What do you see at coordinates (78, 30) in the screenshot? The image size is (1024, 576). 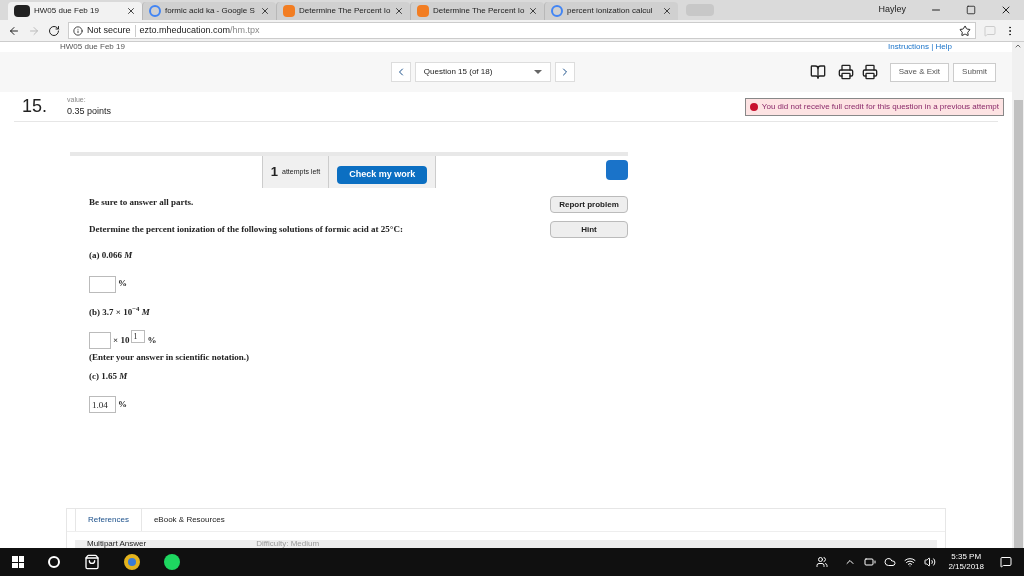 I see `info-icon` at bounding box center [78, 30].